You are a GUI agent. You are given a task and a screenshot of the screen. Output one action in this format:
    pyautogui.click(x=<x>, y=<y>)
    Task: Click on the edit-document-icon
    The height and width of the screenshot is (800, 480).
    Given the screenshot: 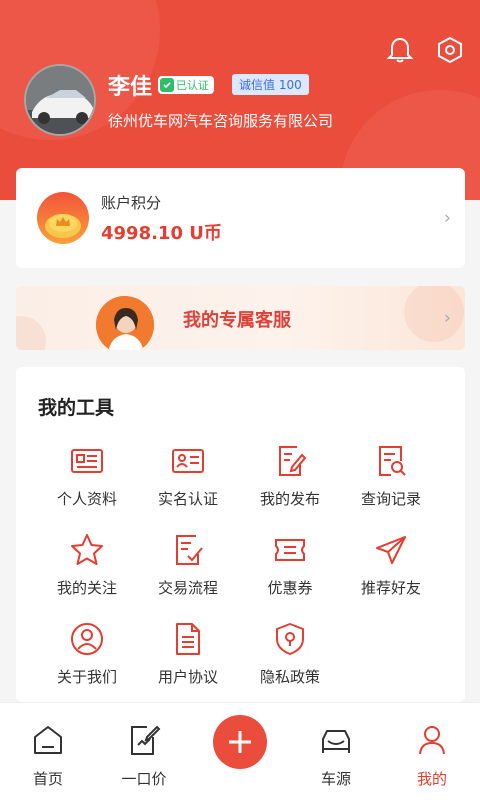 What is the action you would take?
    pyautogui.click(x=290, y=461)
    